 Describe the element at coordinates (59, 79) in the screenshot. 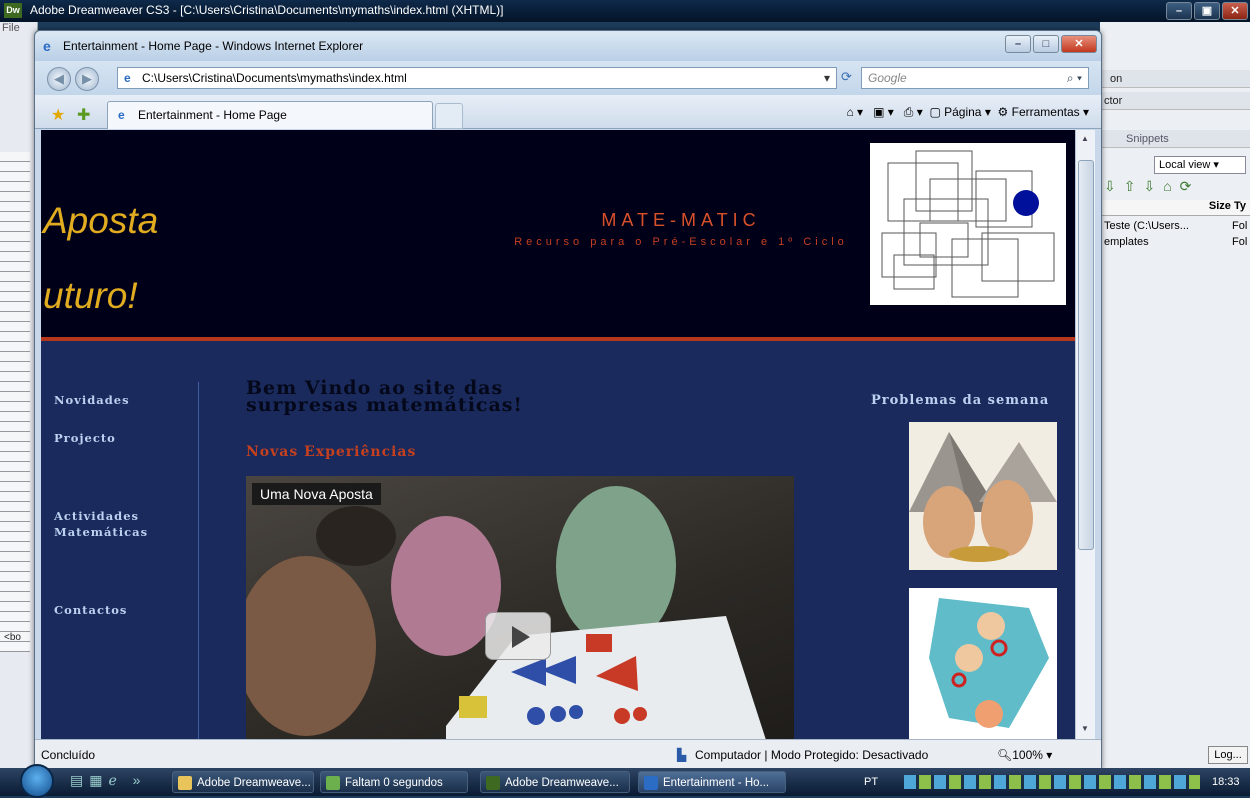

I see `back-button: ◀` at that location.